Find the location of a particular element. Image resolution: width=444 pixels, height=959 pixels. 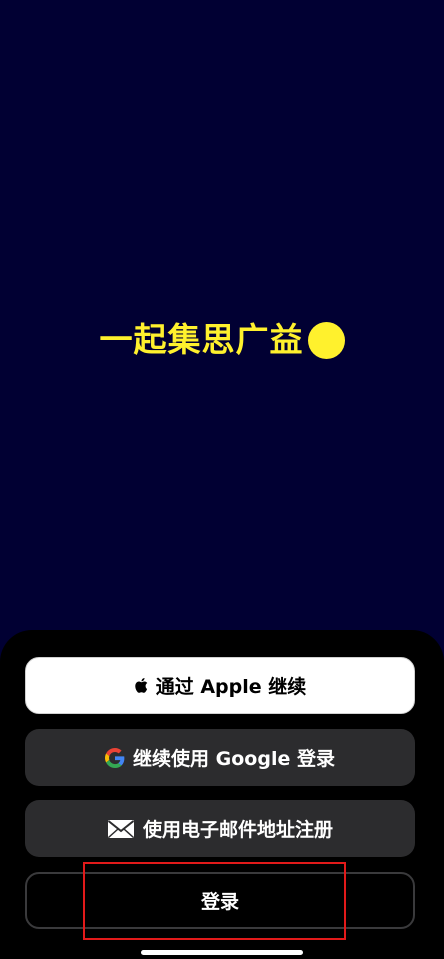

continue-with-google-button: 继续使用 Google 登录 is located at coordinates (220, 757).